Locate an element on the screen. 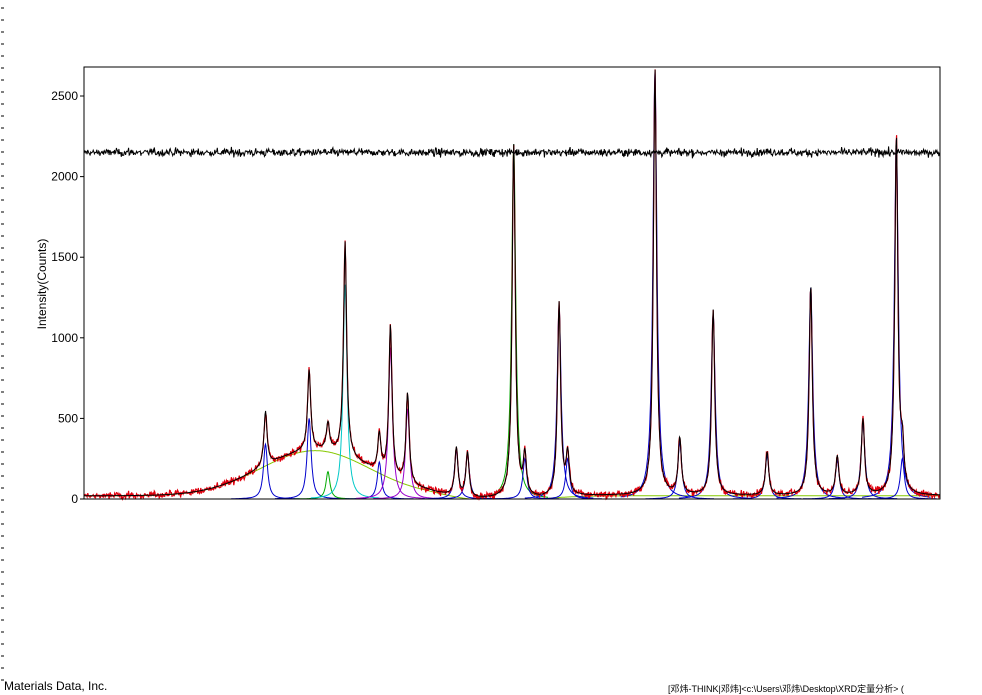  background-curve is located at coordinates (512, 475).